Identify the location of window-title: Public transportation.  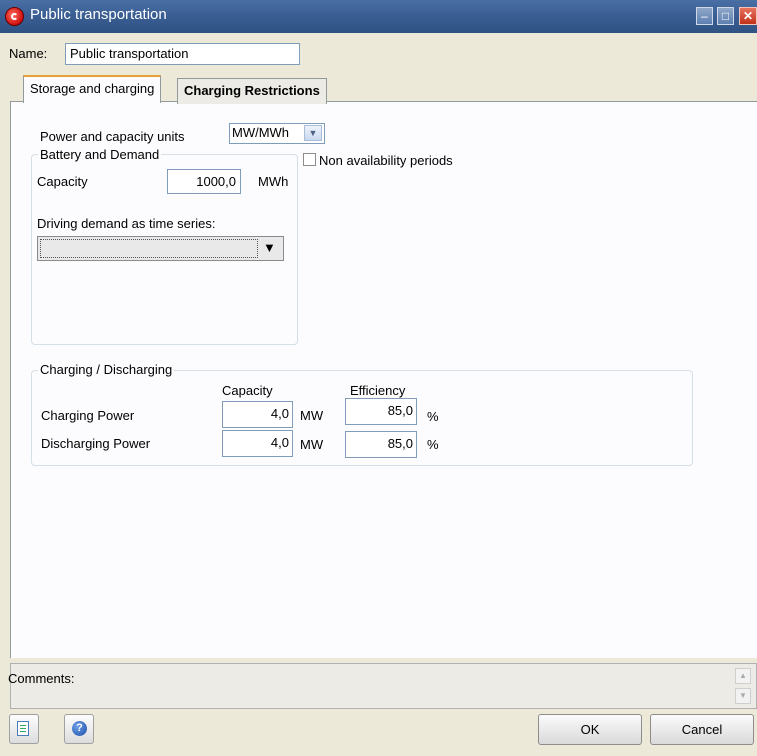
(98, 14).